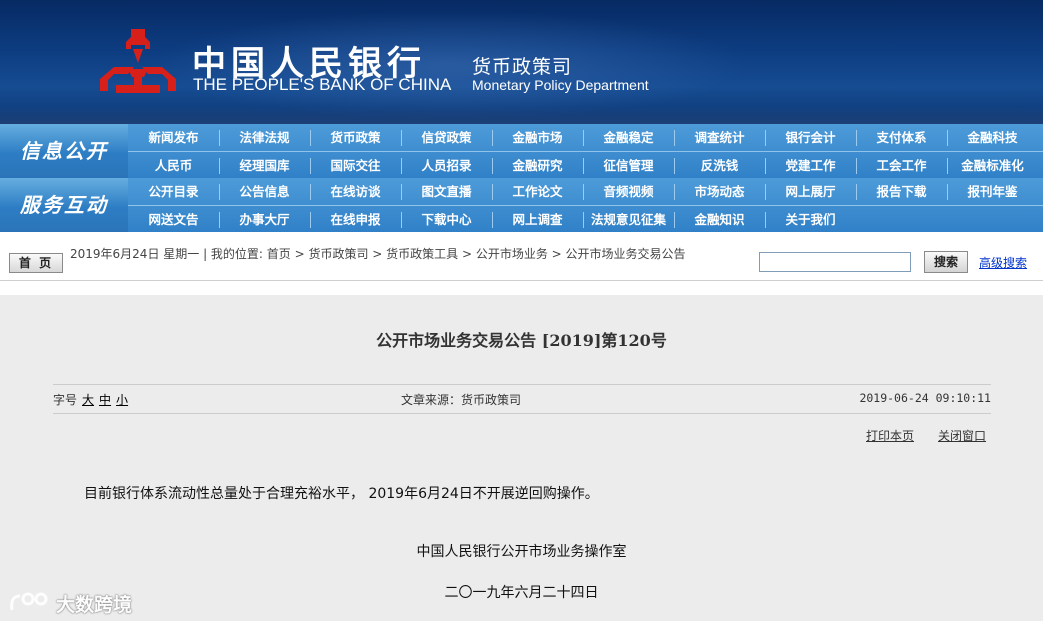 Image resolution: width=1043 pixels, height=621 pixels. I want to click on nav-item: 金融知识, so click(719, 219).